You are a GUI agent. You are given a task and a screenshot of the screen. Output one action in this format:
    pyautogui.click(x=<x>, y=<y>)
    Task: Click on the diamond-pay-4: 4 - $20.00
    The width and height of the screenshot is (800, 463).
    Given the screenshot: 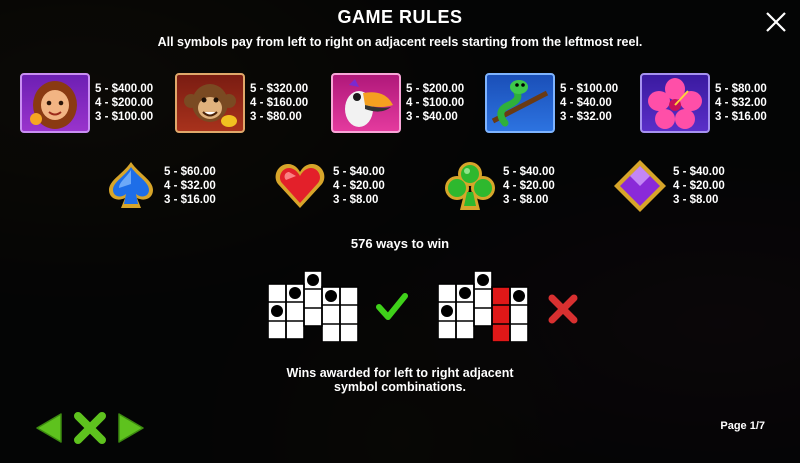 What is the action you would take?
    pyautogui.click(x=699, y=186)
    